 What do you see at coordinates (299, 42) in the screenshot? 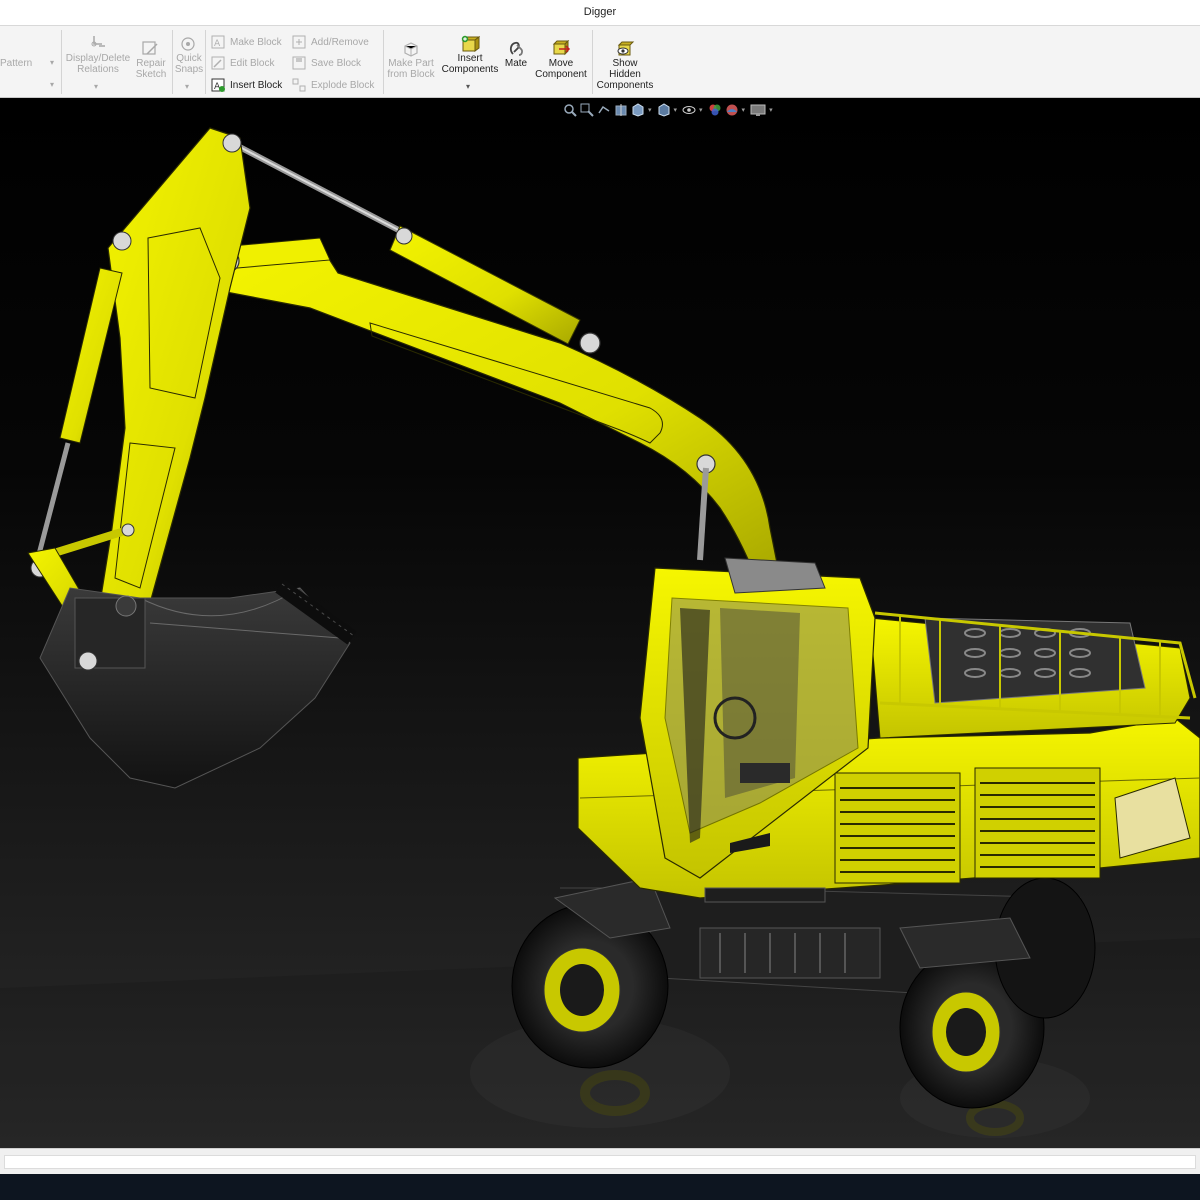
I see `add-remove-icon` at bounding box center [299, 42].